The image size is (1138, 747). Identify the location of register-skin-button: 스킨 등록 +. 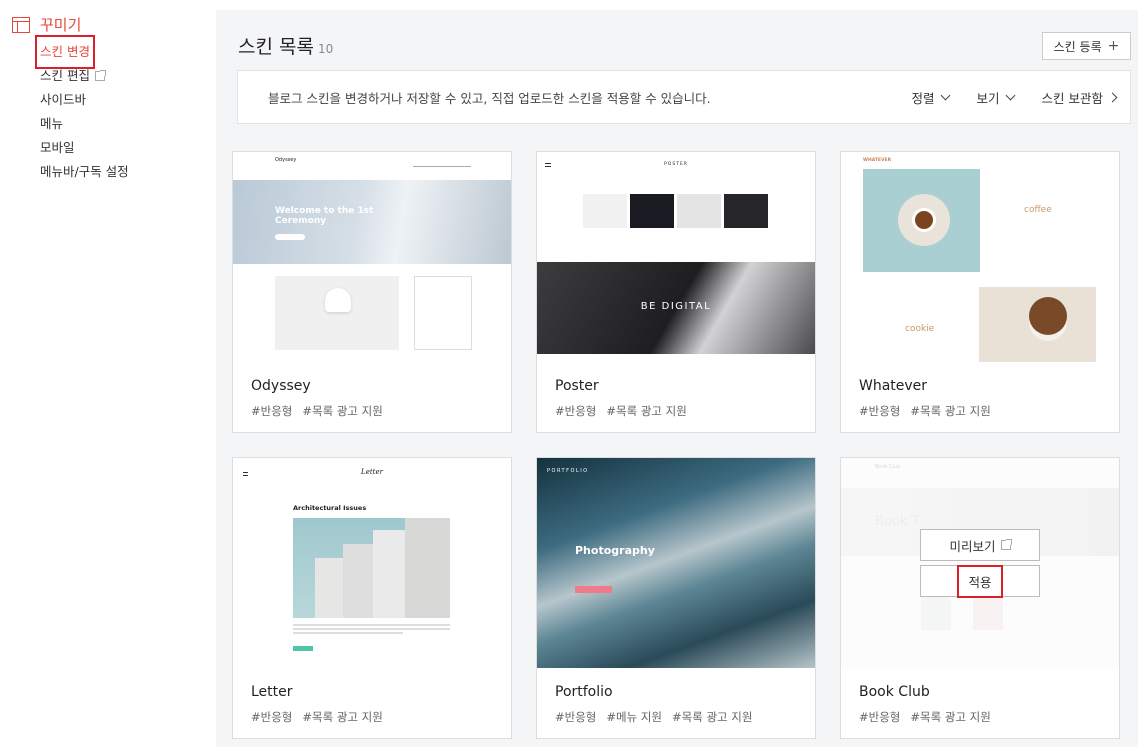
(1086, 46).